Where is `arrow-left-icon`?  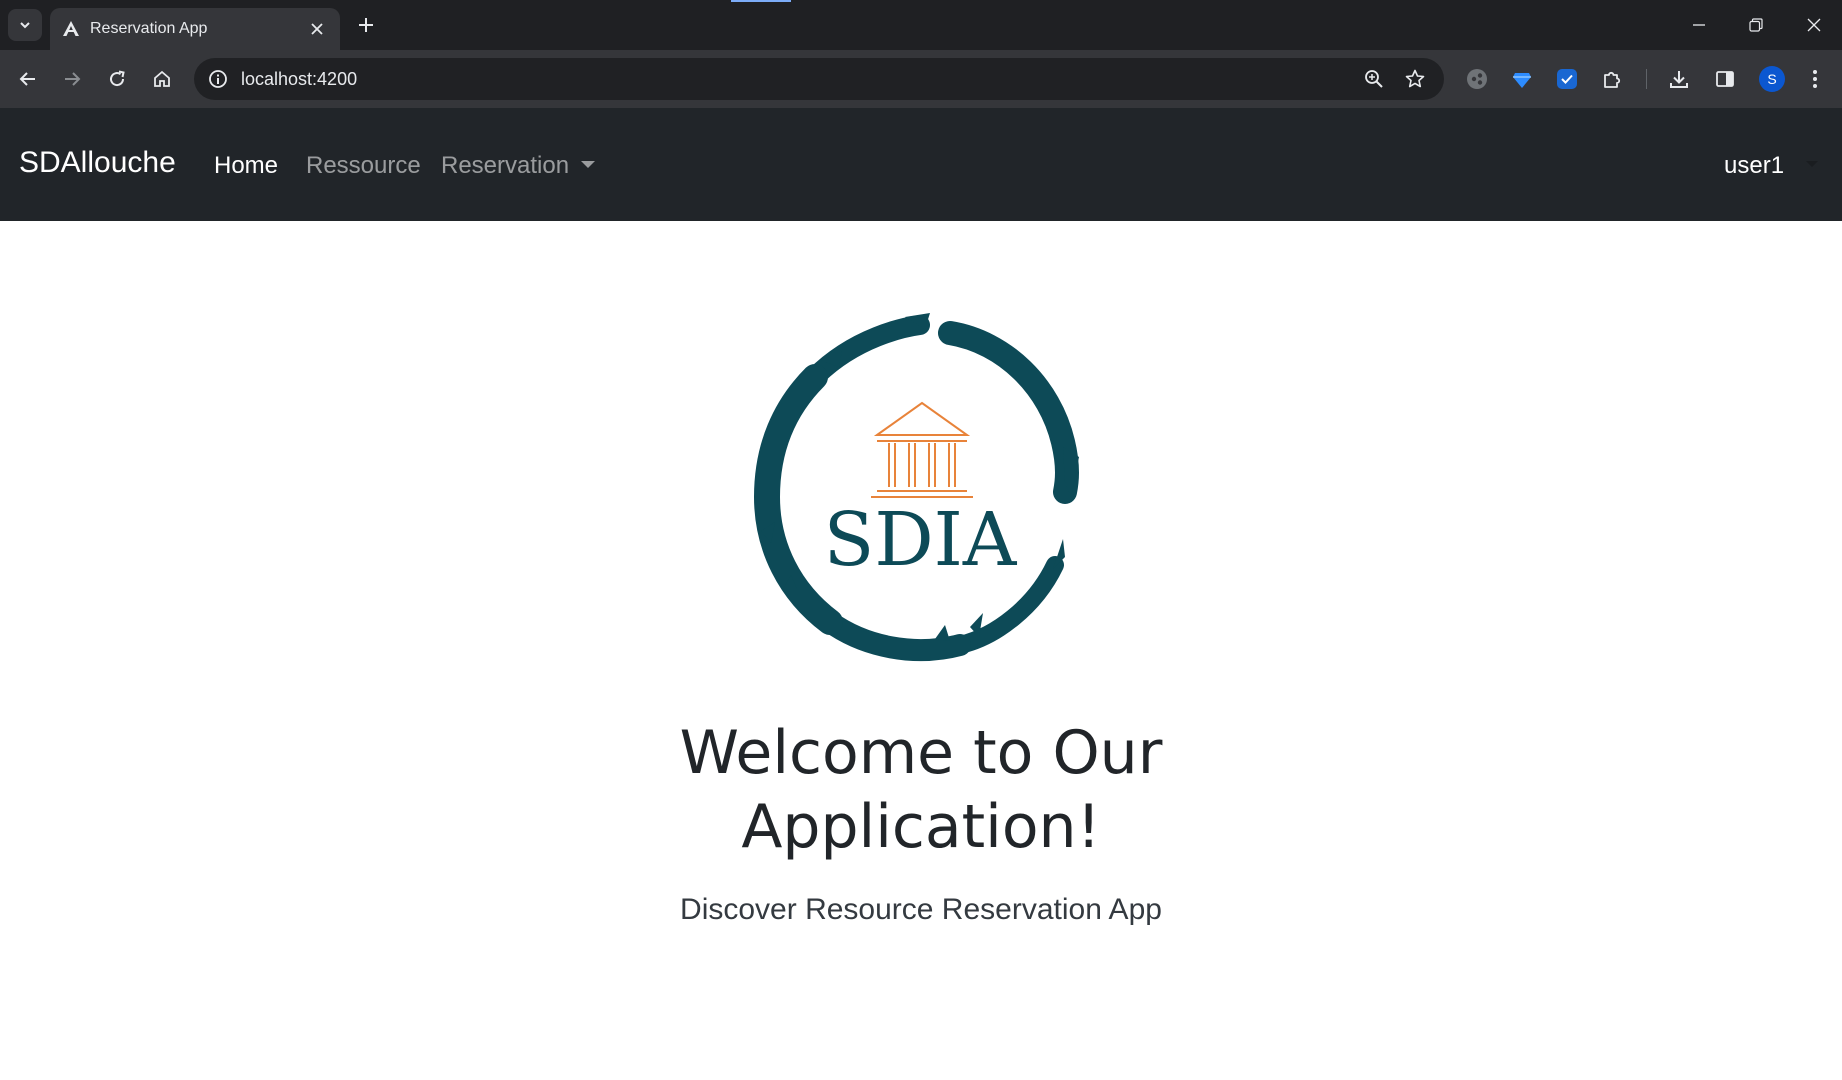
arrow-left-icon is located at coordinates (27, 79).